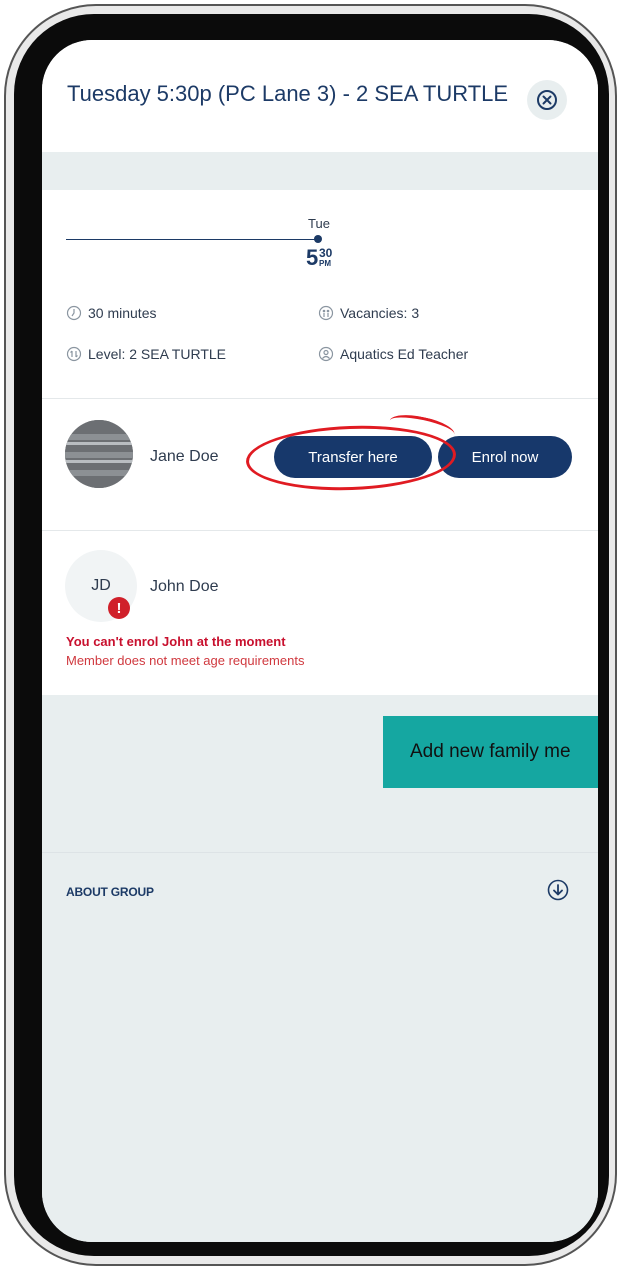  Describe the element at coordinates (325, 263) in the screenshot. I see `time-ampm: PM` at that location.